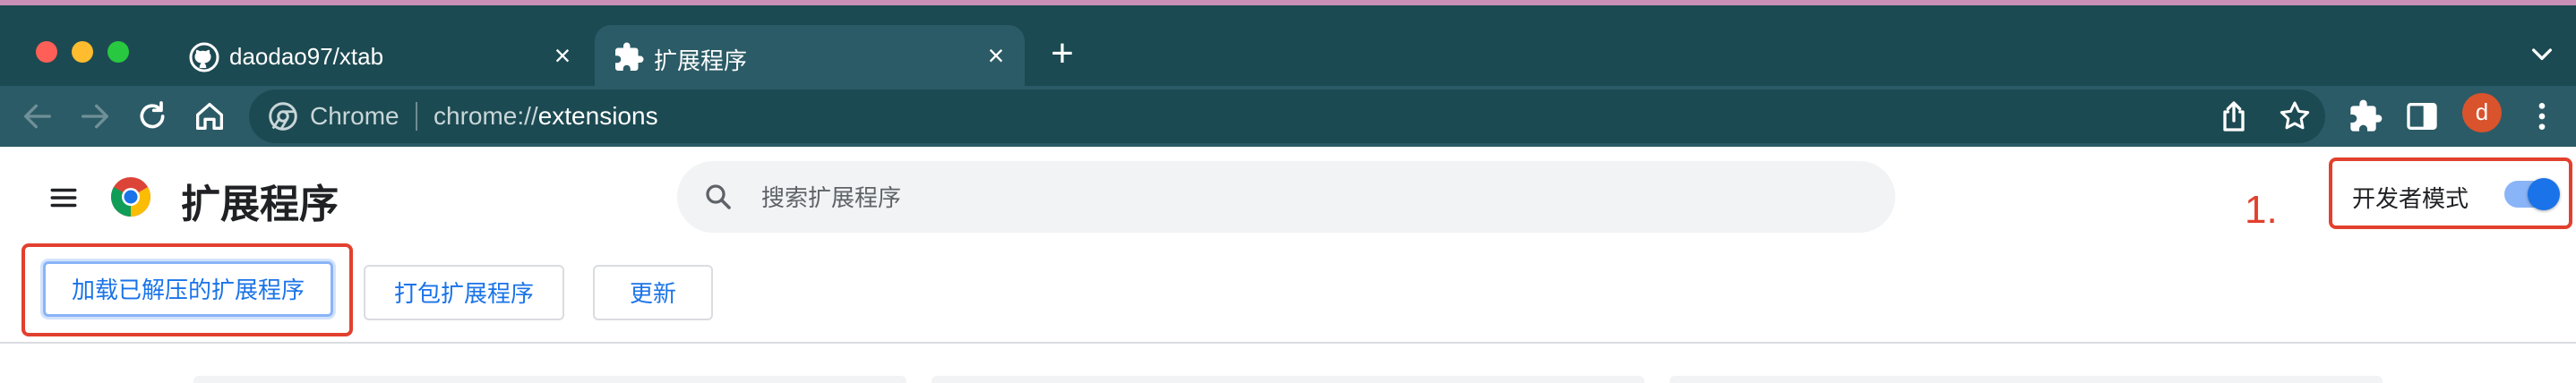 This screenshot has height=383, width=2576. What do you see at coordinates (283, 116) in the screenshot?
I see `chrome-site-icon` at bounding box center [283, 116].